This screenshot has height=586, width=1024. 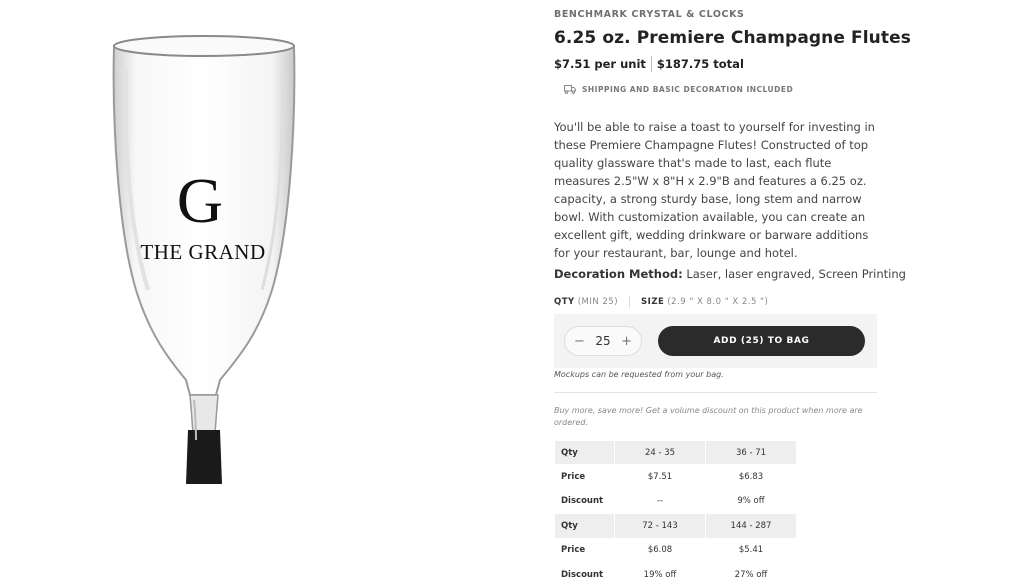 I want to click on total-price: $187.75 total, so click(x=700, y=64).